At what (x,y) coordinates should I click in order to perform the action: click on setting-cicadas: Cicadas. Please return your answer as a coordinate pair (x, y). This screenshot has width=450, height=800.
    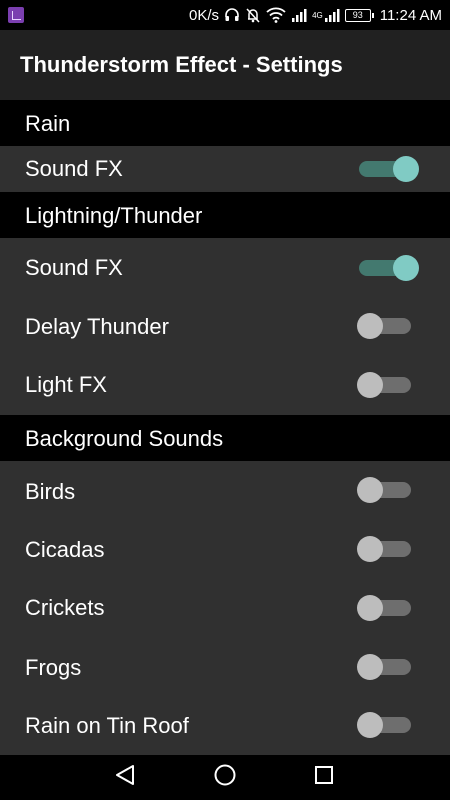
    Looking at the image, I should click on (225, 549).